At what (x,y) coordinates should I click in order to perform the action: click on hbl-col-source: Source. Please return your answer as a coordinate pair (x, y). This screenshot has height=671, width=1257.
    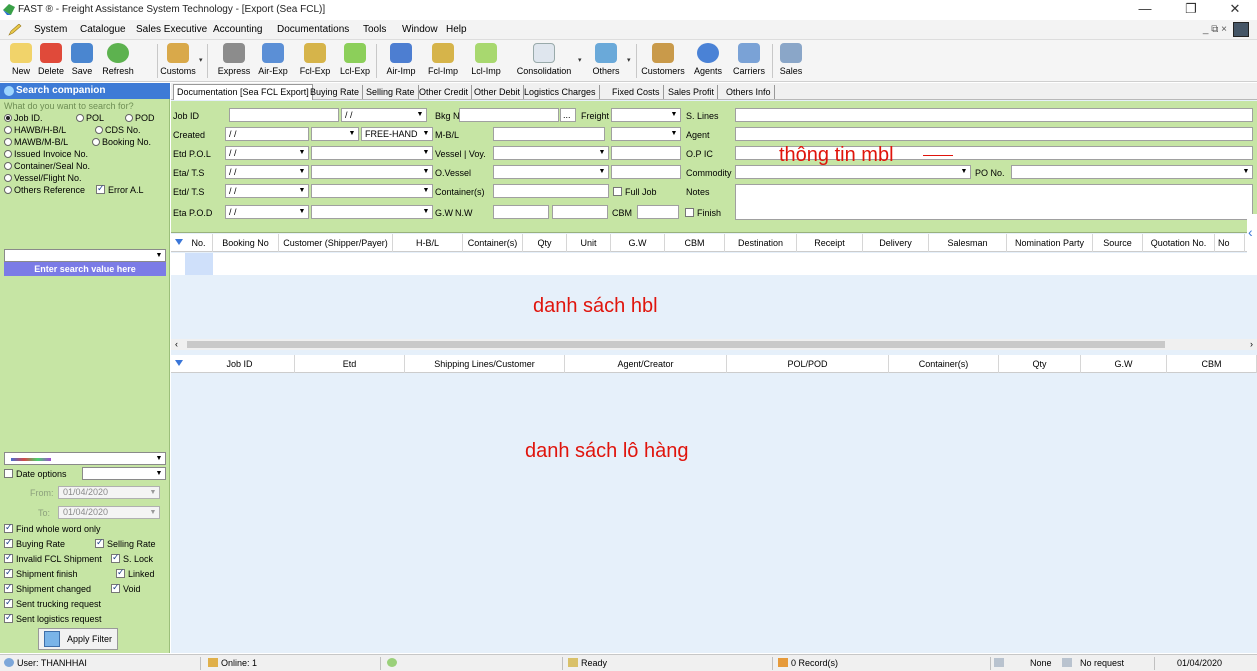
    Looking at the image, I should click on (1118, 243).